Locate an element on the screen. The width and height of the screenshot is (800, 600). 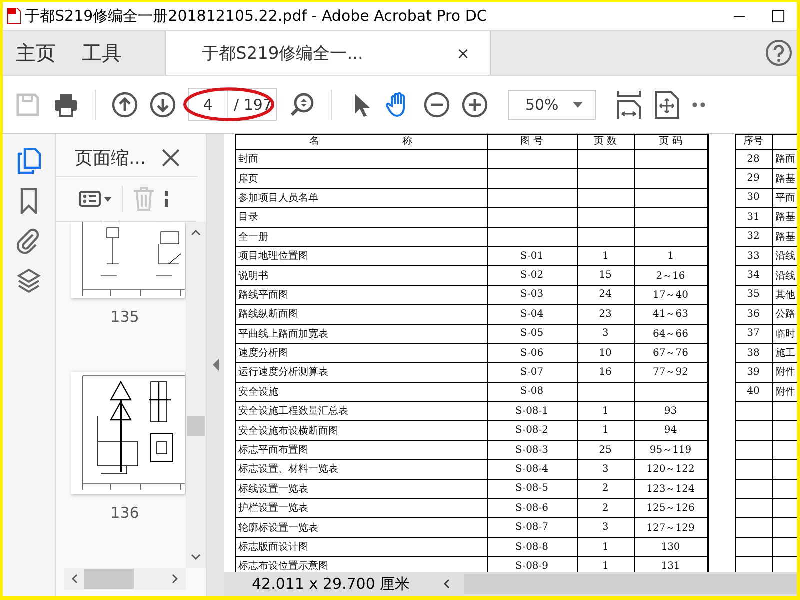
fit-width-icon is located at coordinates (629, 105).